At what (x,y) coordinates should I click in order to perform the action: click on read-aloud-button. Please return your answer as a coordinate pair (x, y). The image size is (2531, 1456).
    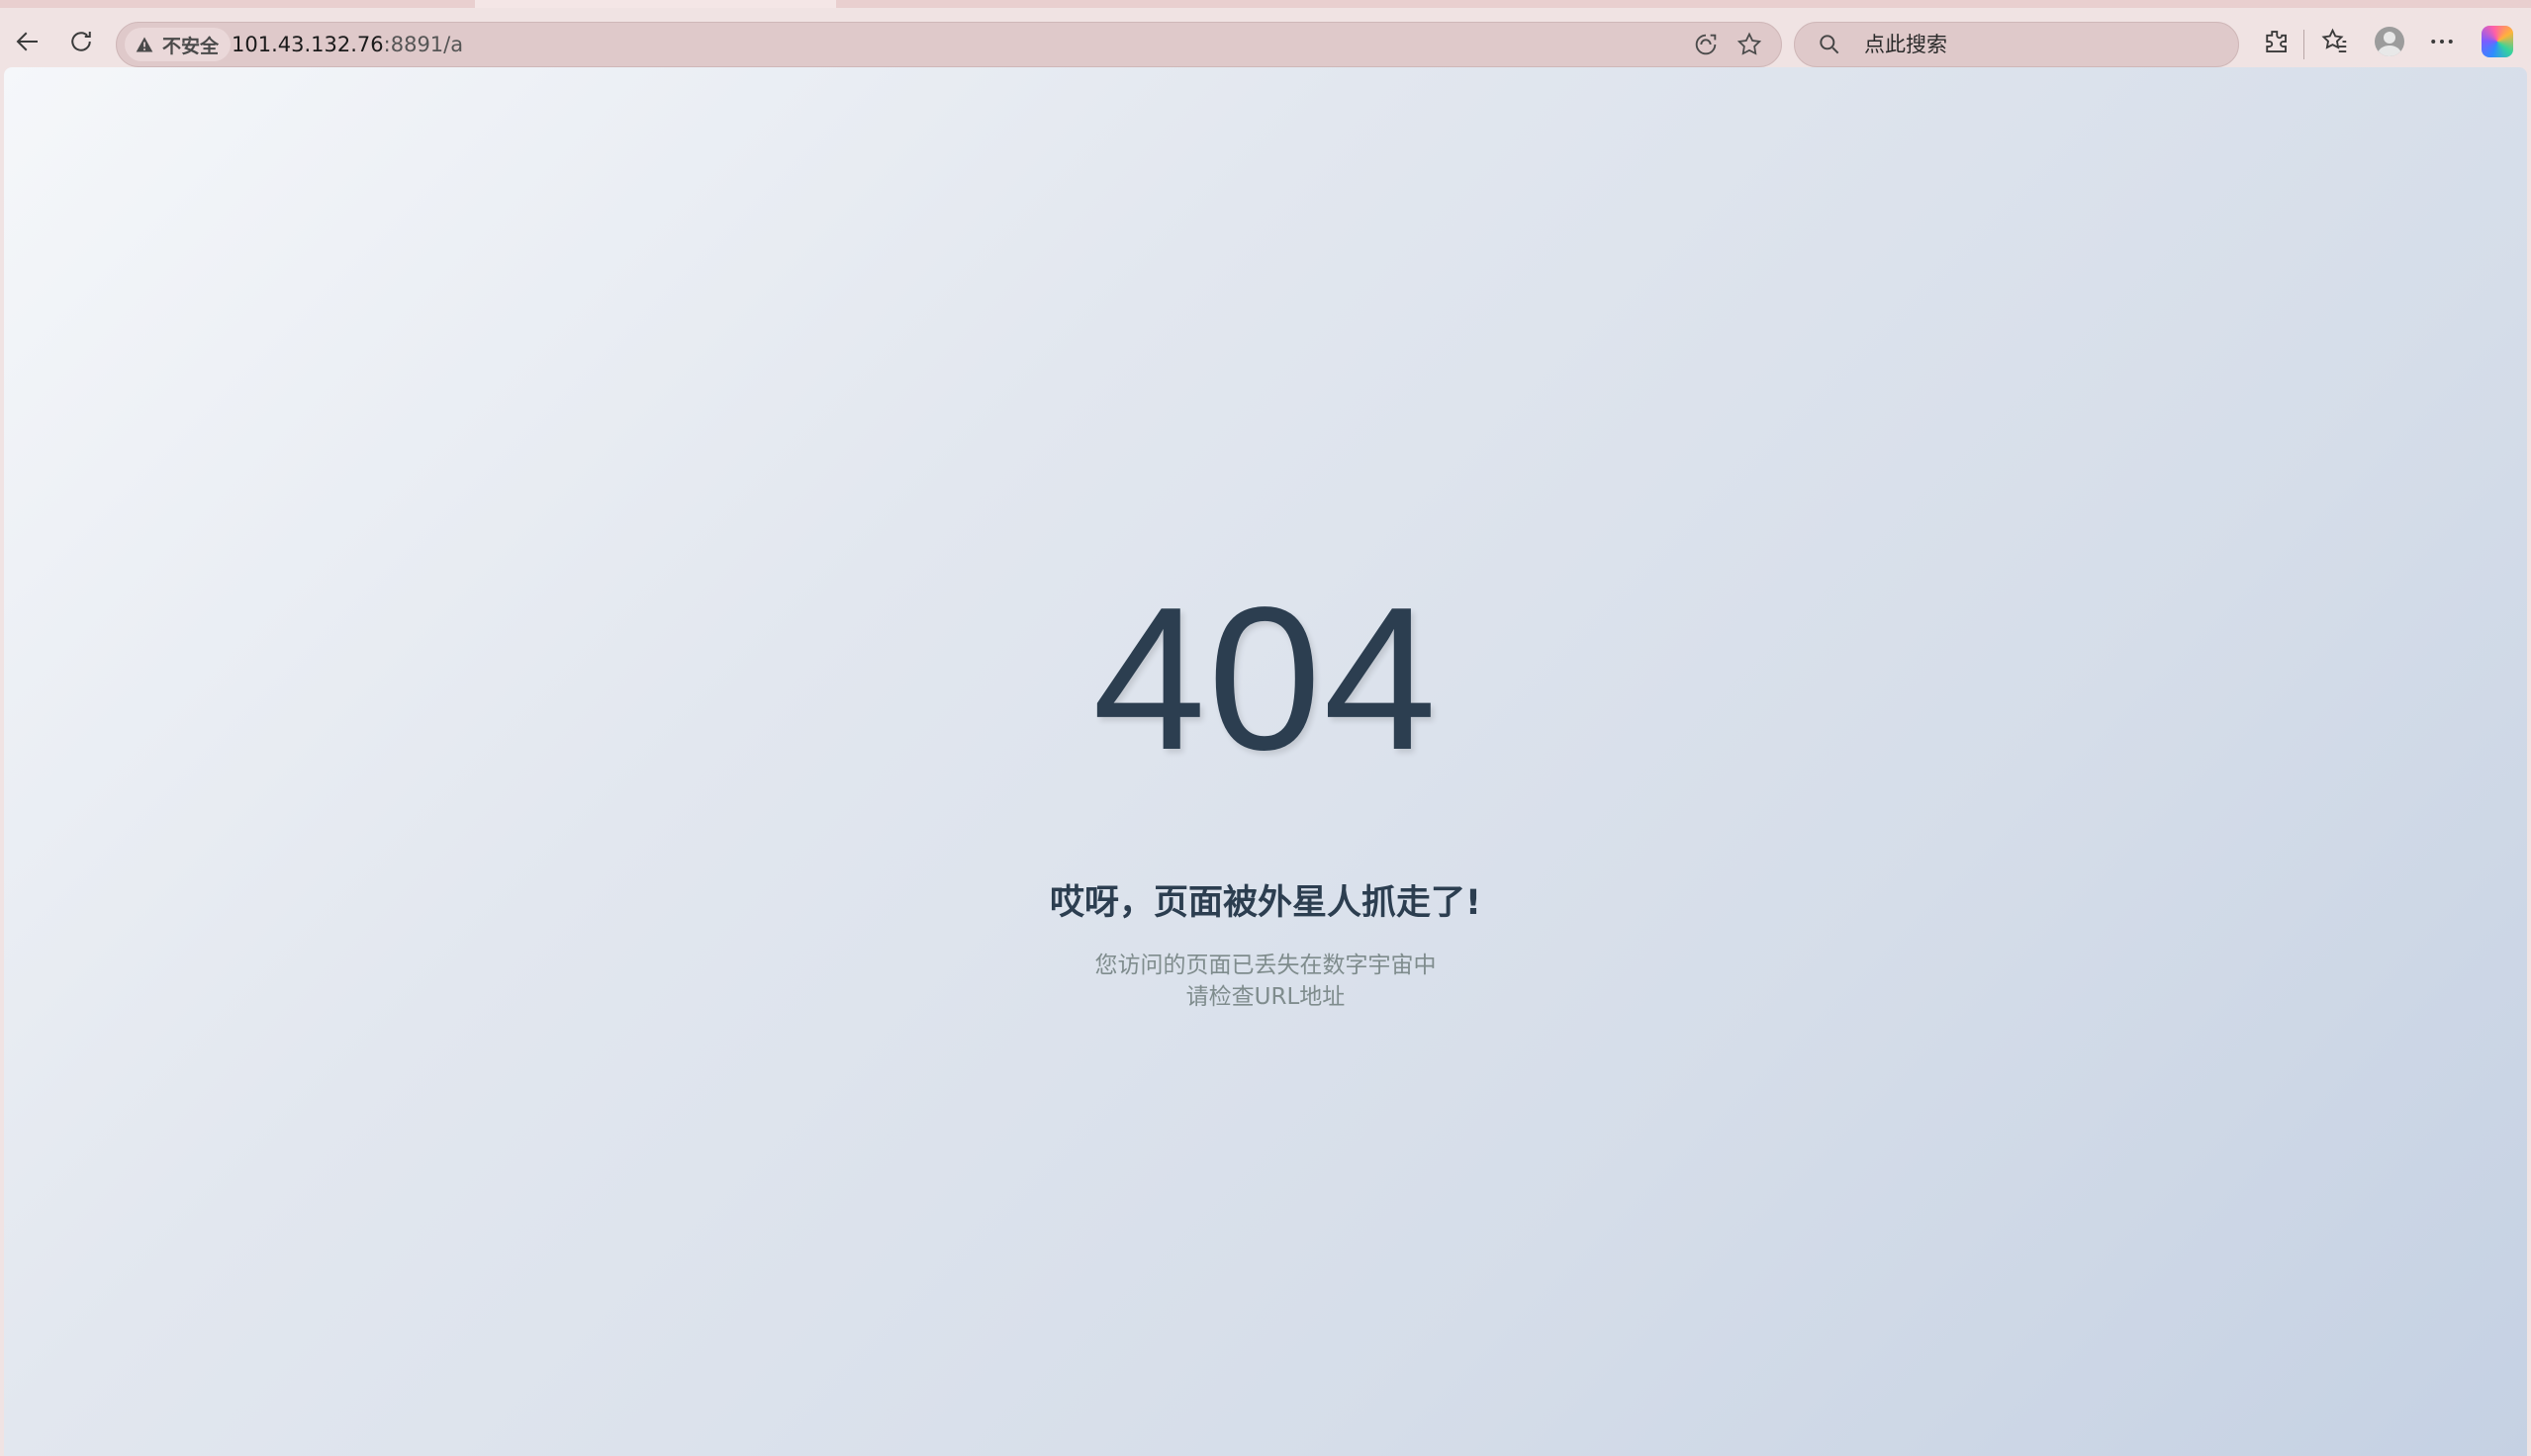
    Looking at the image, I should click on (1706, 44).